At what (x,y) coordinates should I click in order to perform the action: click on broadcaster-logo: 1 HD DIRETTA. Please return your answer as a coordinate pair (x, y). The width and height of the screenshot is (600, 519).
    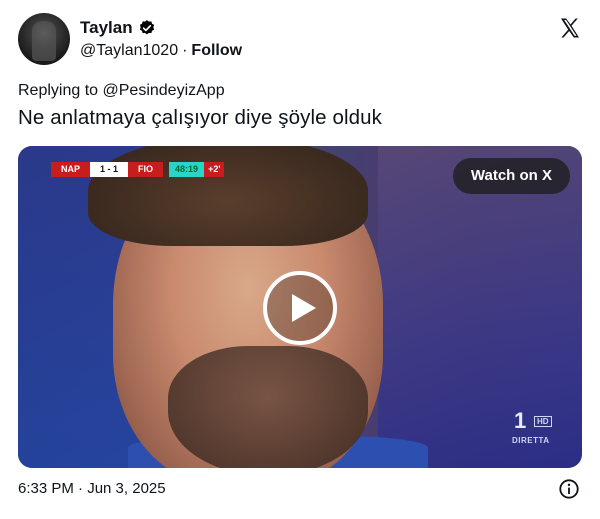
    Looking at the image, I should click on (536, 428).